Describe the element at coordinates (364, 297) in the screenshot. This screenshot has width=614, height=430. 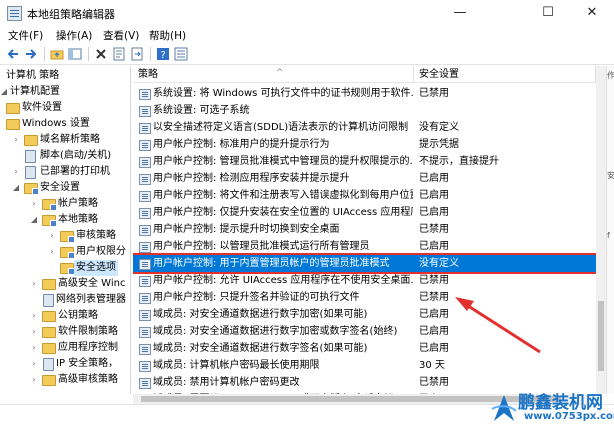
I see `policy-row: 用户帐户控制: 只提升签名并验证的可执行文件 已禁用` at that location.